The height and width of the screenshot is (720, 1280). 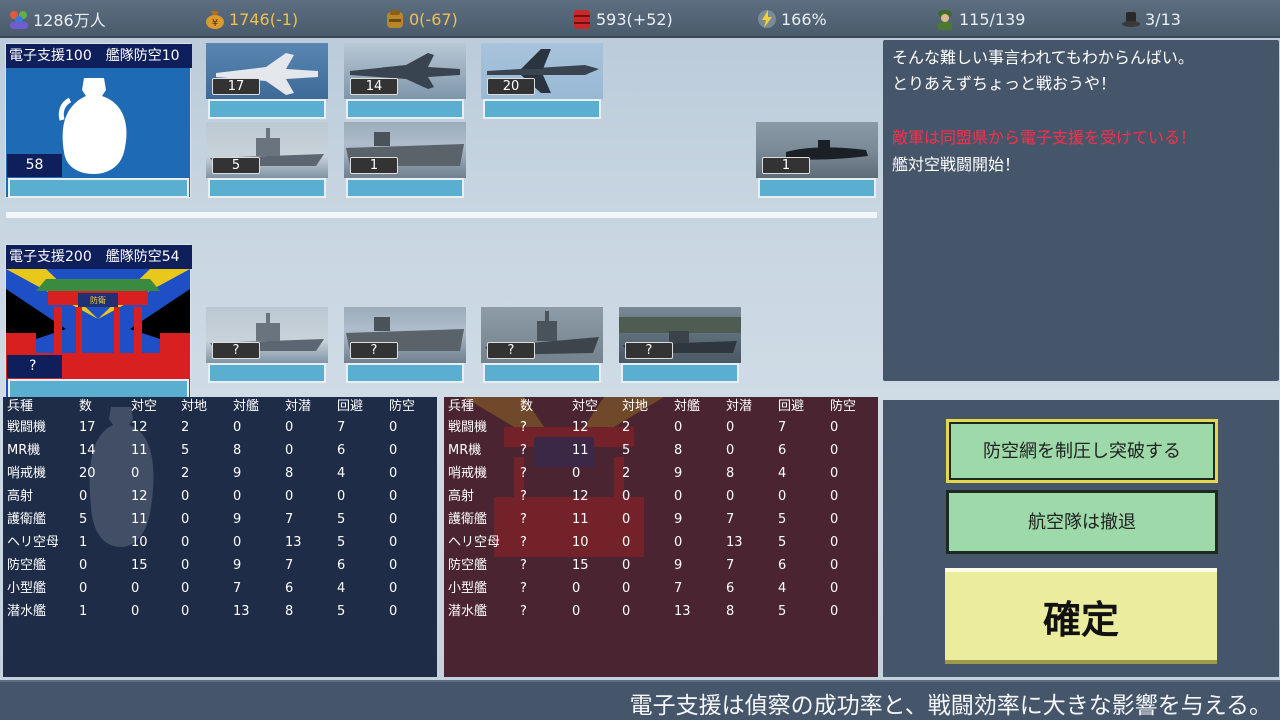 I want to click on troops-value: 115/139, so click(x=992, y=19).